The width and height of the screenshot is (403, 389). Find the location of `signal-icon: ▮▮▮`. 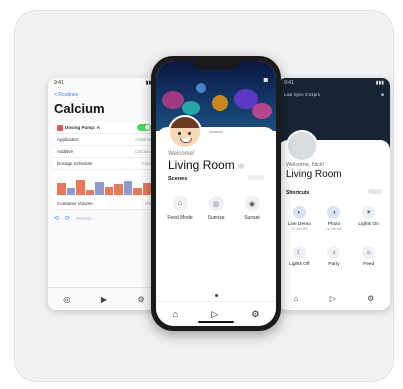

signal-icon: ▮▮▮ is located at coordinates (379, 83).